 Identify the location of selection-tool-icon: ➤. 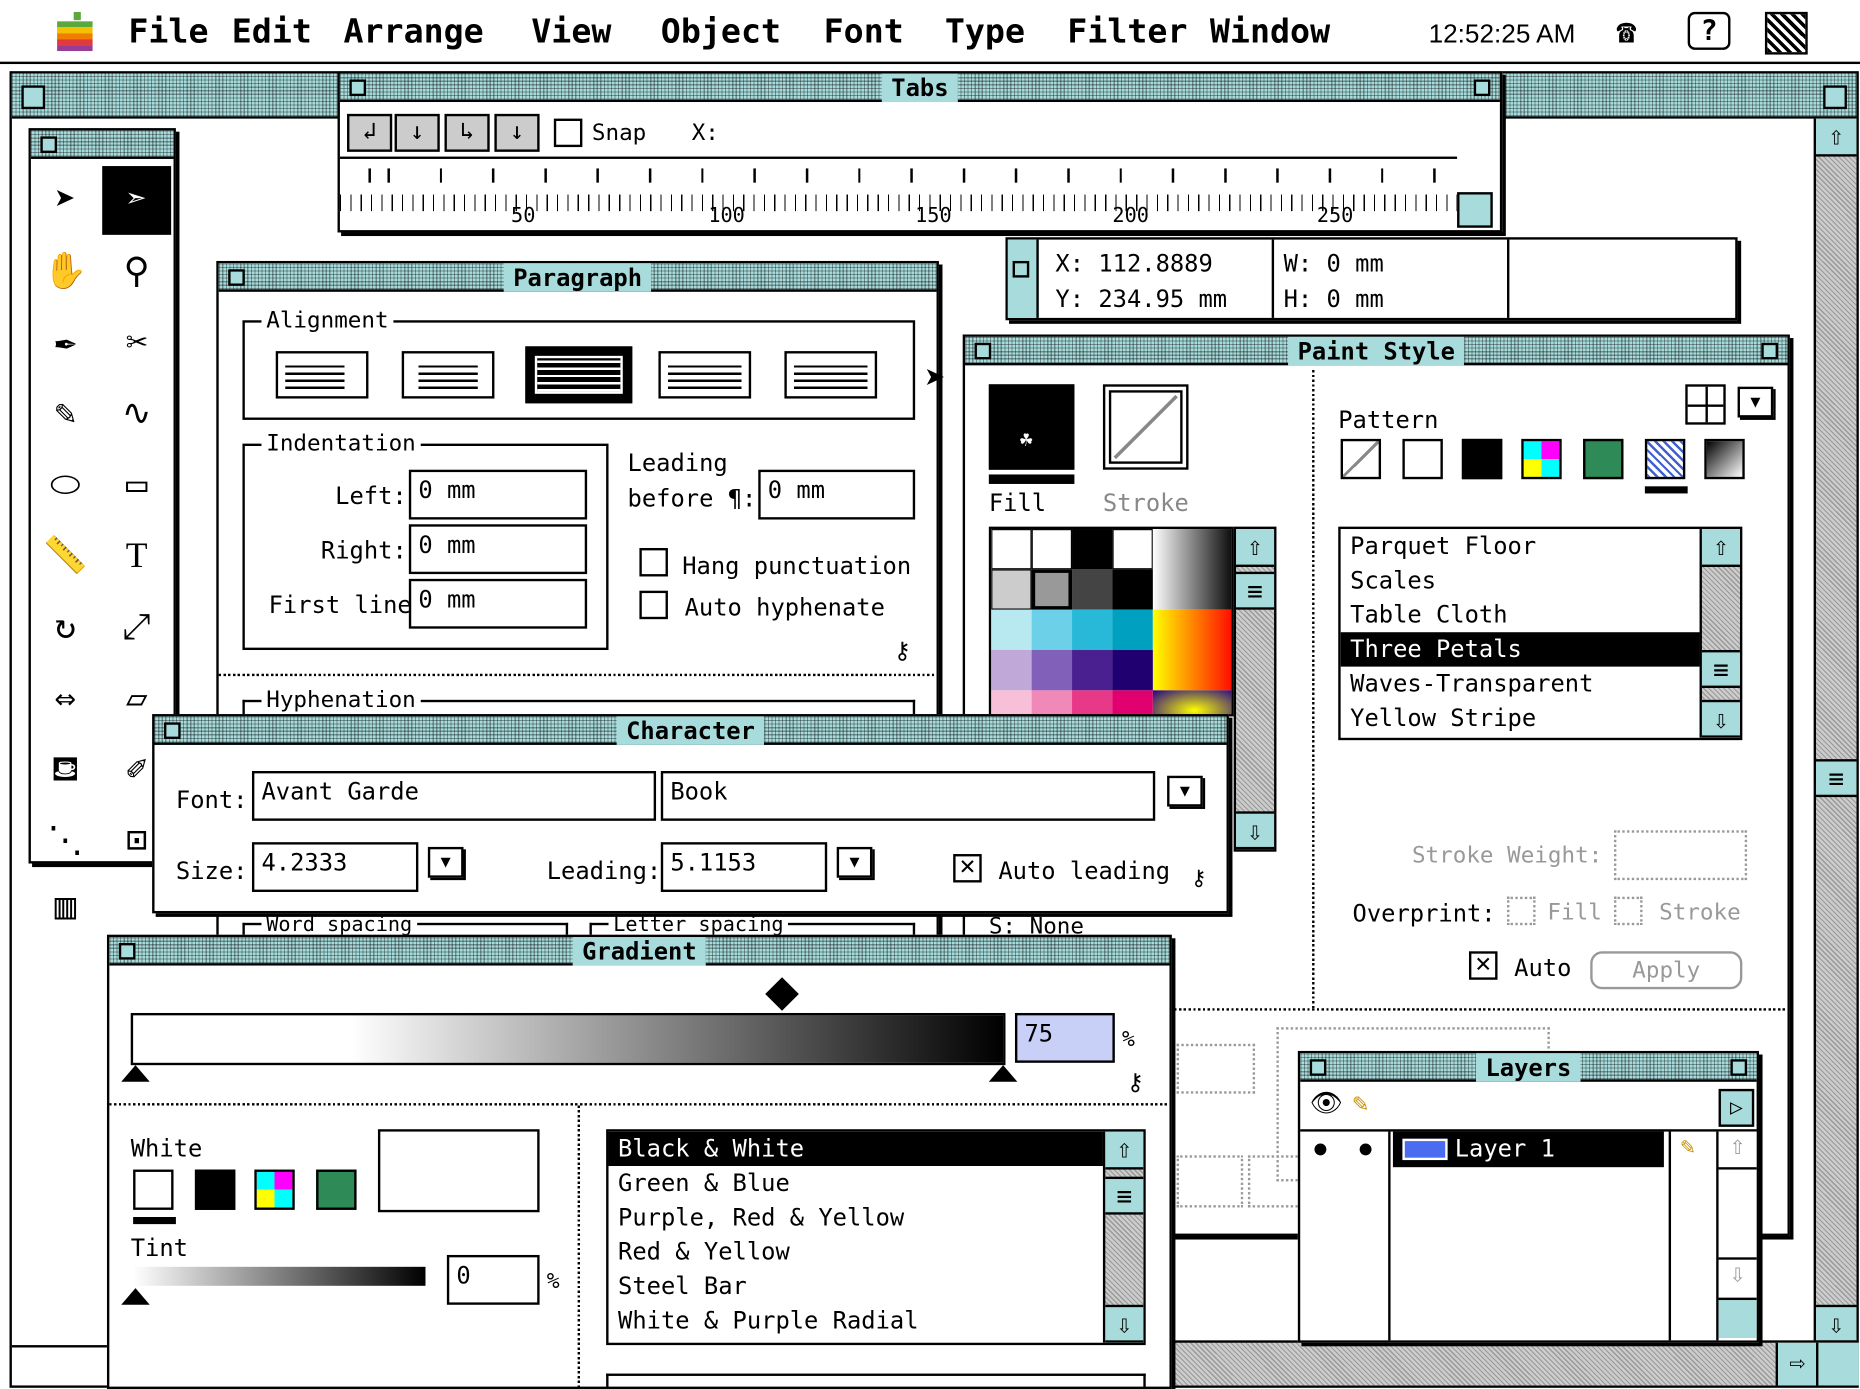
(65, 200).